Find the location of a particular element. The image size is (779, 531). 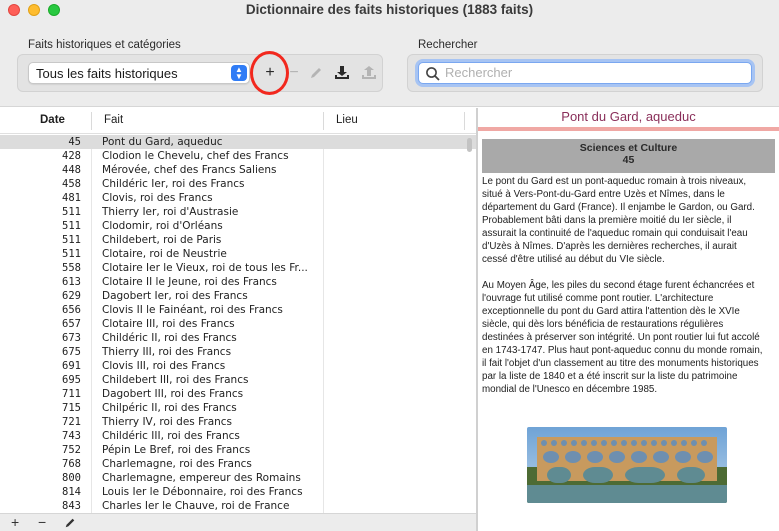

cell-fait: Childebert III, roi des Francs is located at coordinates (175, 380).